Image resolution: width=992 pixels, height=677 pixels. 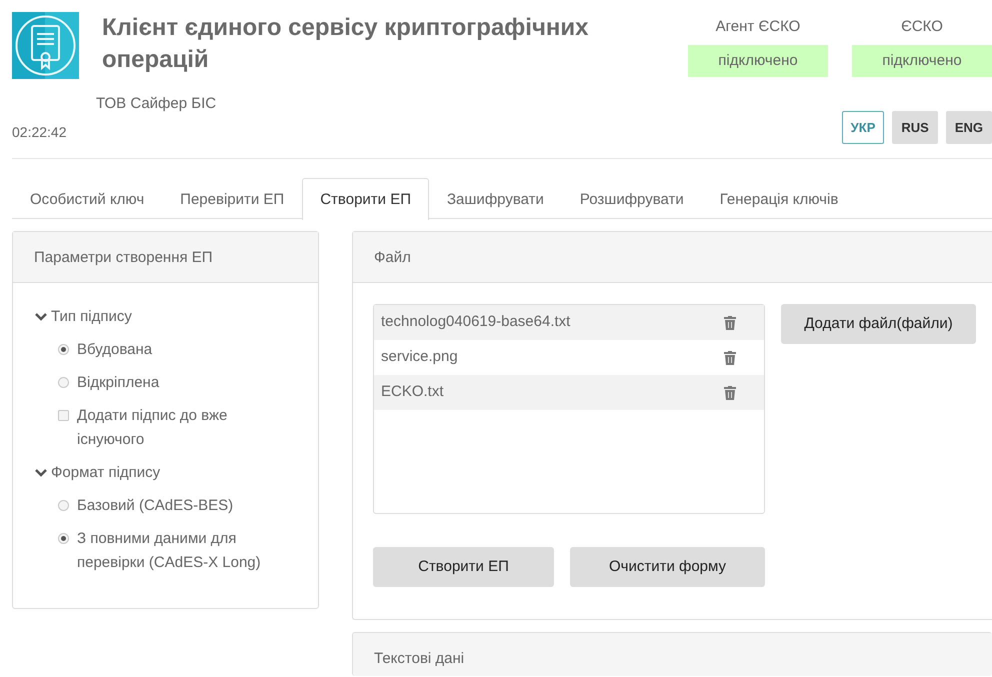 What do you see at coordinates (232, 198) in the screenshot?
I see `tab: Перевірити ЕП` at bounding box center [232, 198].